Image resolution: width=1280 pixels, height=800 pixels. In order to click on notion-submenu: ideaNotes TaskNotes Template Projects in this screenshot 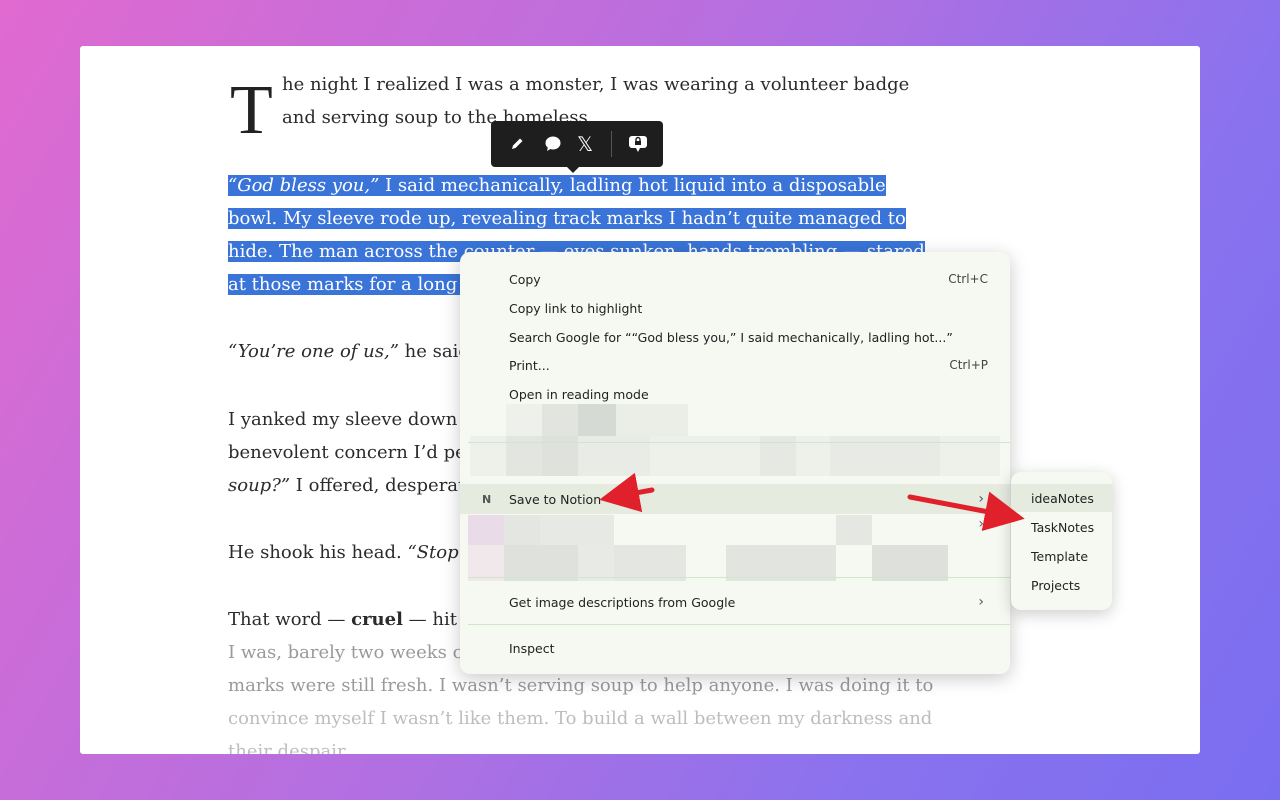, I will do `click(1061, 541)`.